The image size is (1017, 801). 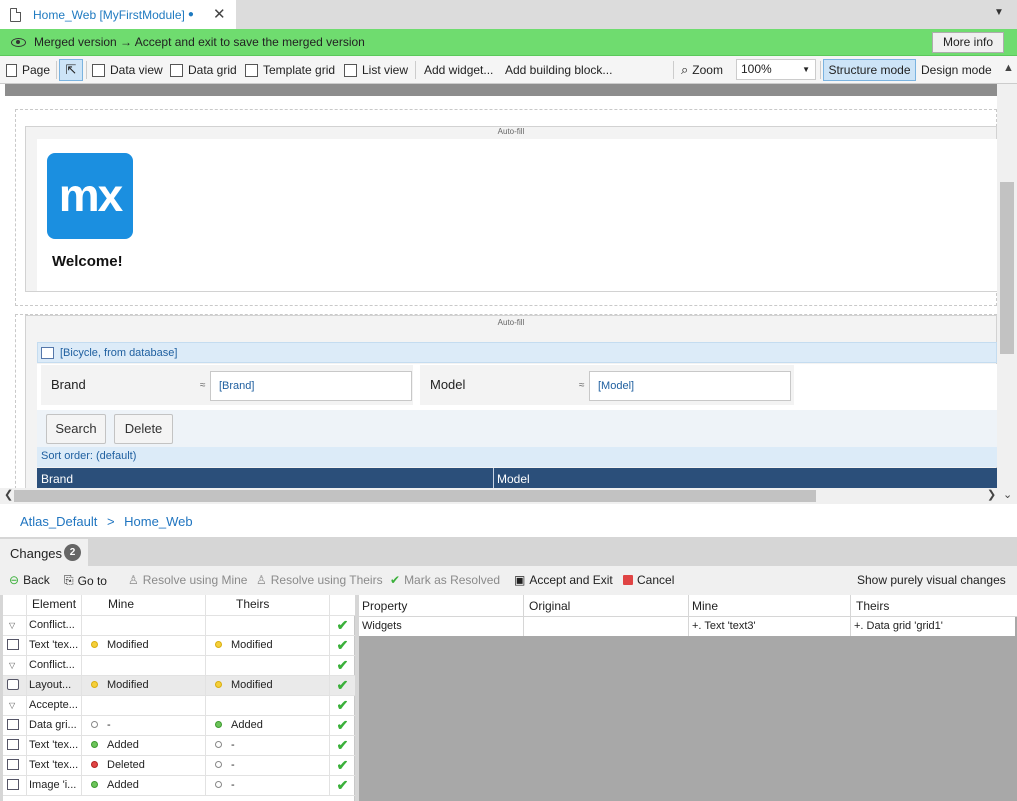 What do you see at coordinates (563, 580) in the screenshot?
I see `accept-and-exit-button: ▣ Accept and Exit` at bounding box center [563, 580].